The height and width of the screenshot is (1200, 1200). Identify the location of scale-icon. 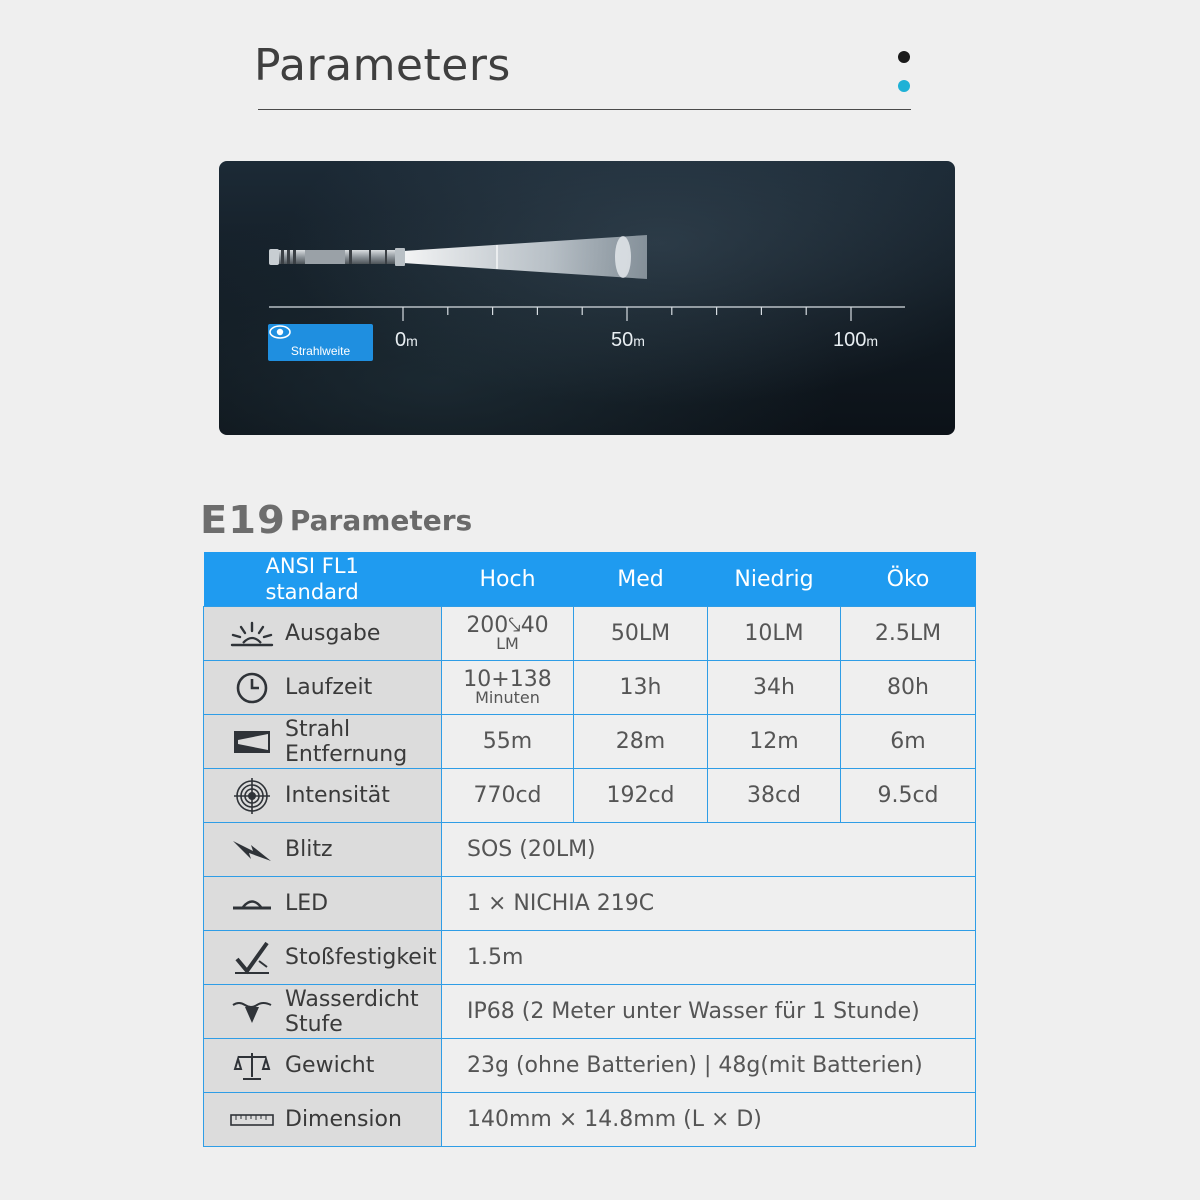
(252, 1066).